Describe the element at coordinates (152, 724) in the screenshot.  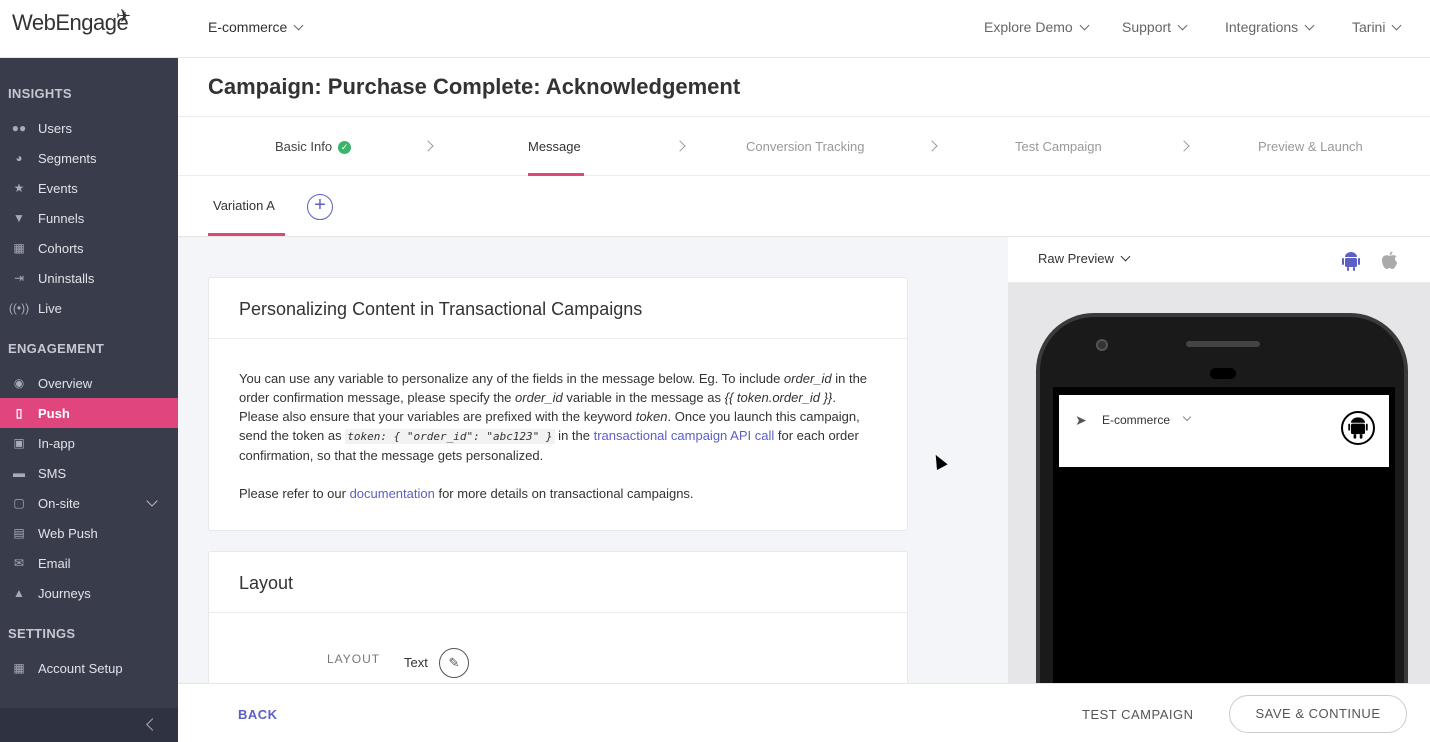
I see `chevron-left-icon` at that location.